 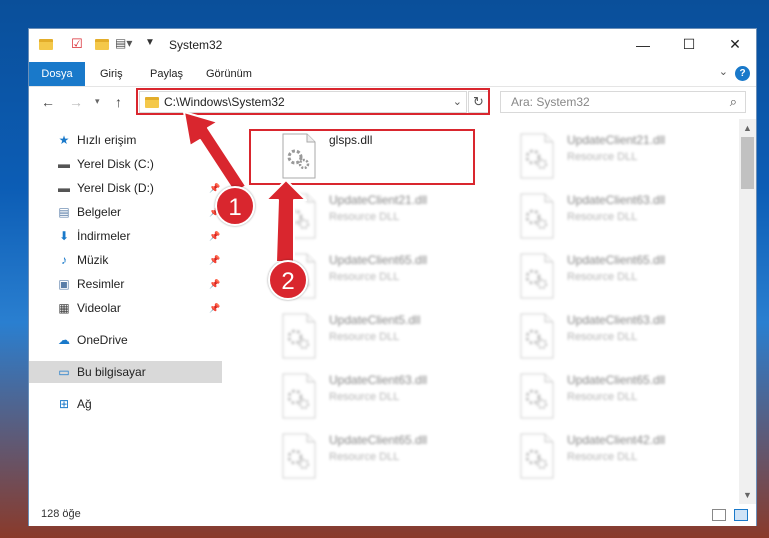 I want to click on sidebar-item: ▭ Bu bilgisayar, so click(x=125, y=372).